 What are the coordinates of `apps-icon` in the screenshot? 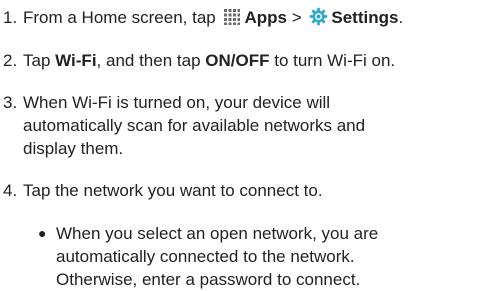 It's located at (232, 20).